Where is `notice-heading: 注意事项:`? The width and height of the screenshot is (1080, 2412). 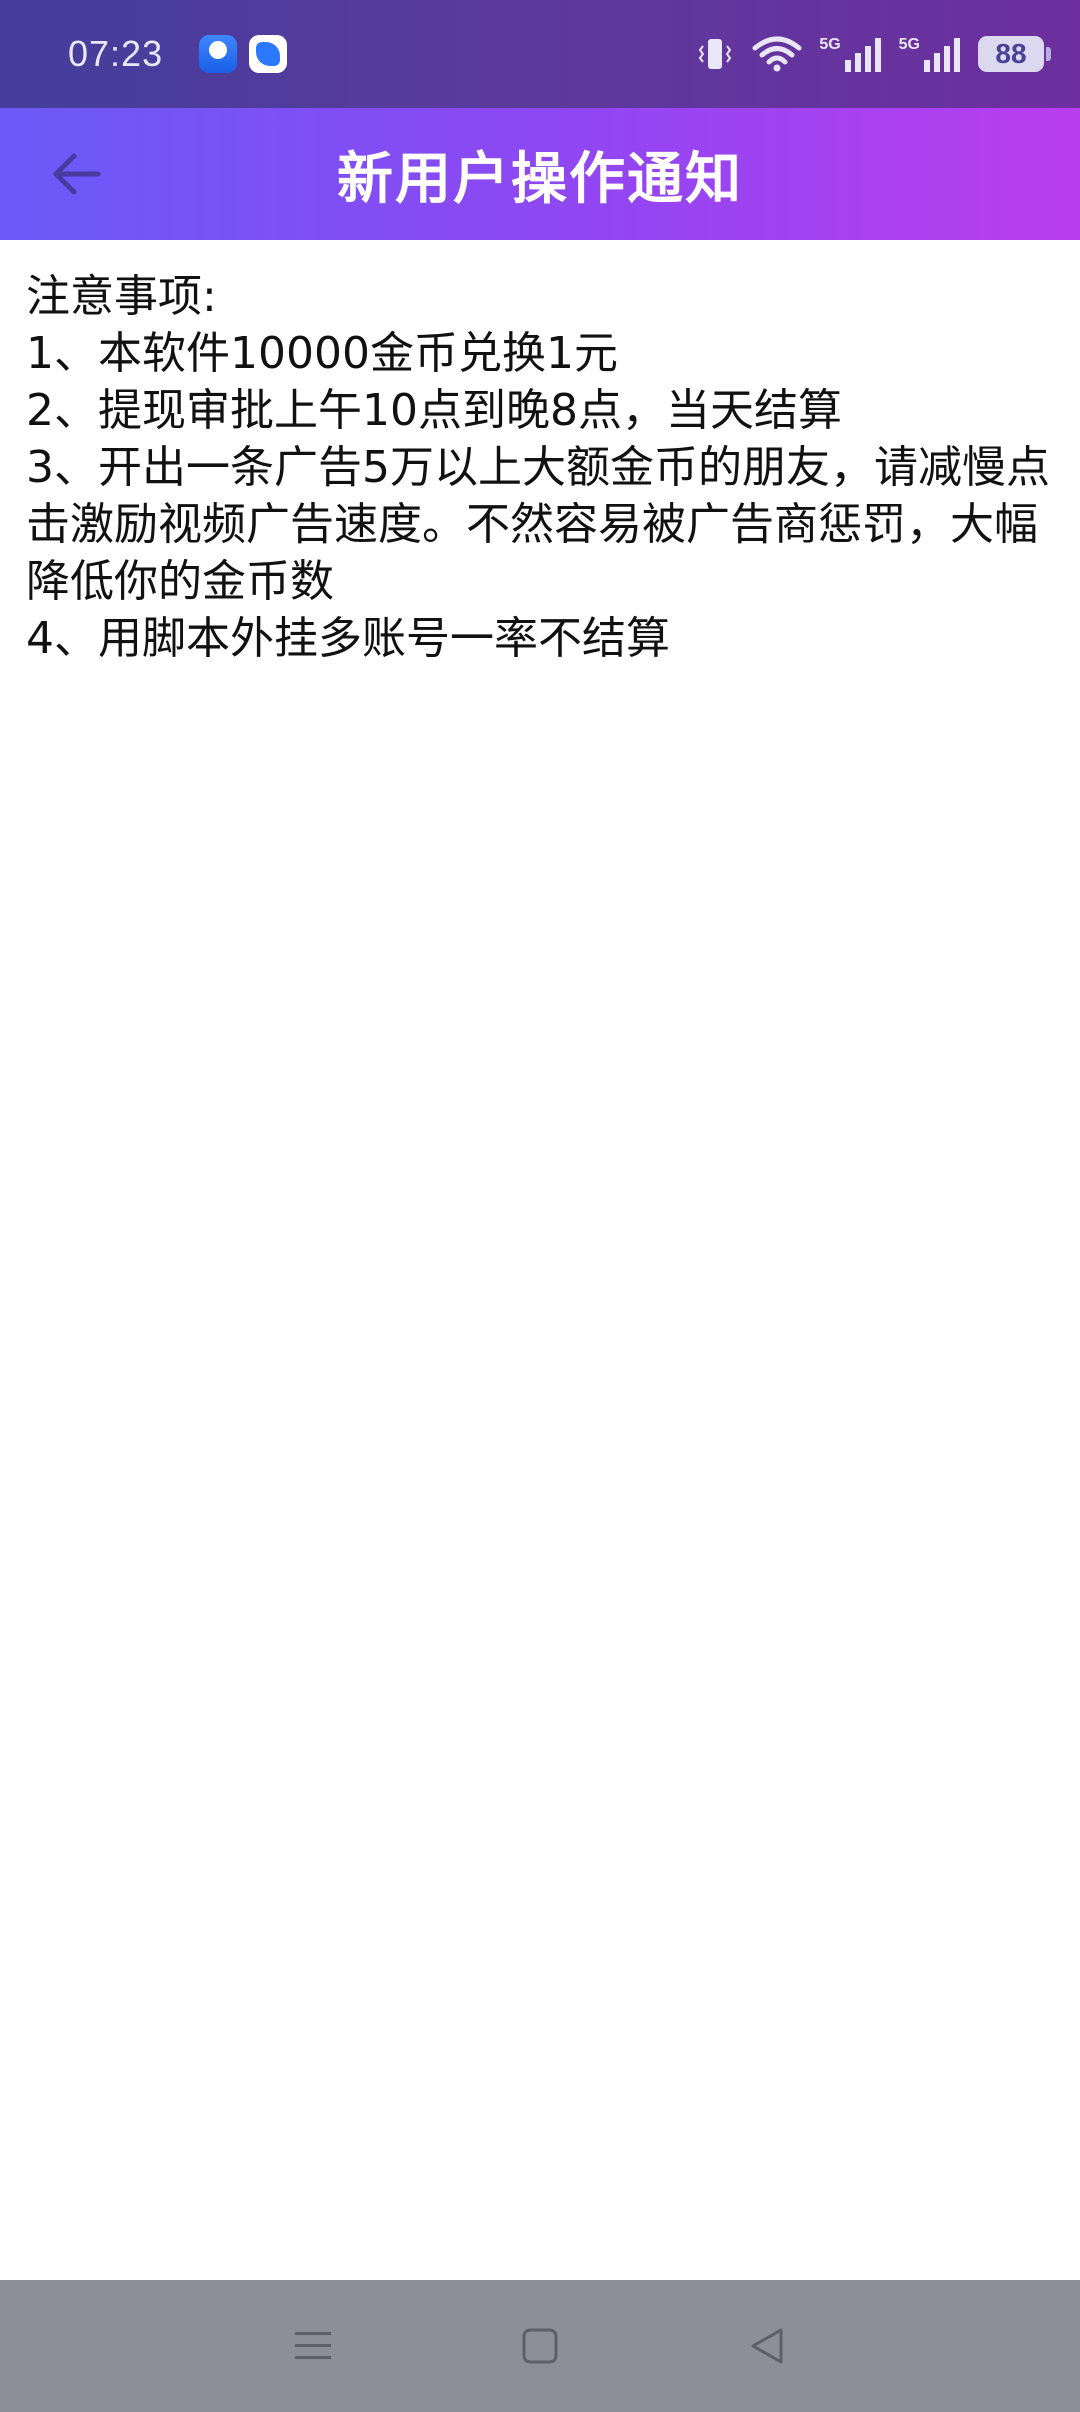
notice-heading: 注意事项: is located at coordinates (121, 296).